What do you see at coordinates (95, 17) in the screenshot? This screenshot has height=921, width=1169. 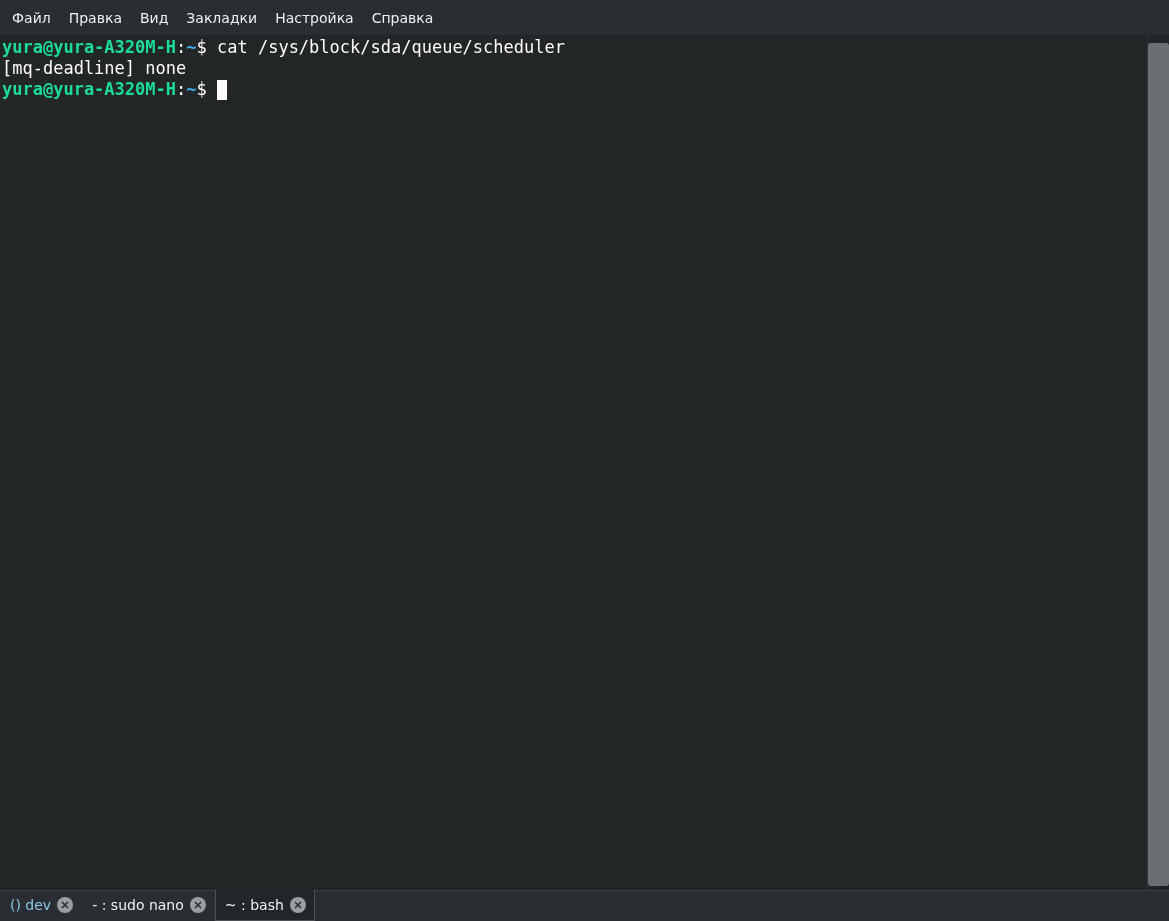 I see `menu-item: Правка` at bounding box center [95, 17].